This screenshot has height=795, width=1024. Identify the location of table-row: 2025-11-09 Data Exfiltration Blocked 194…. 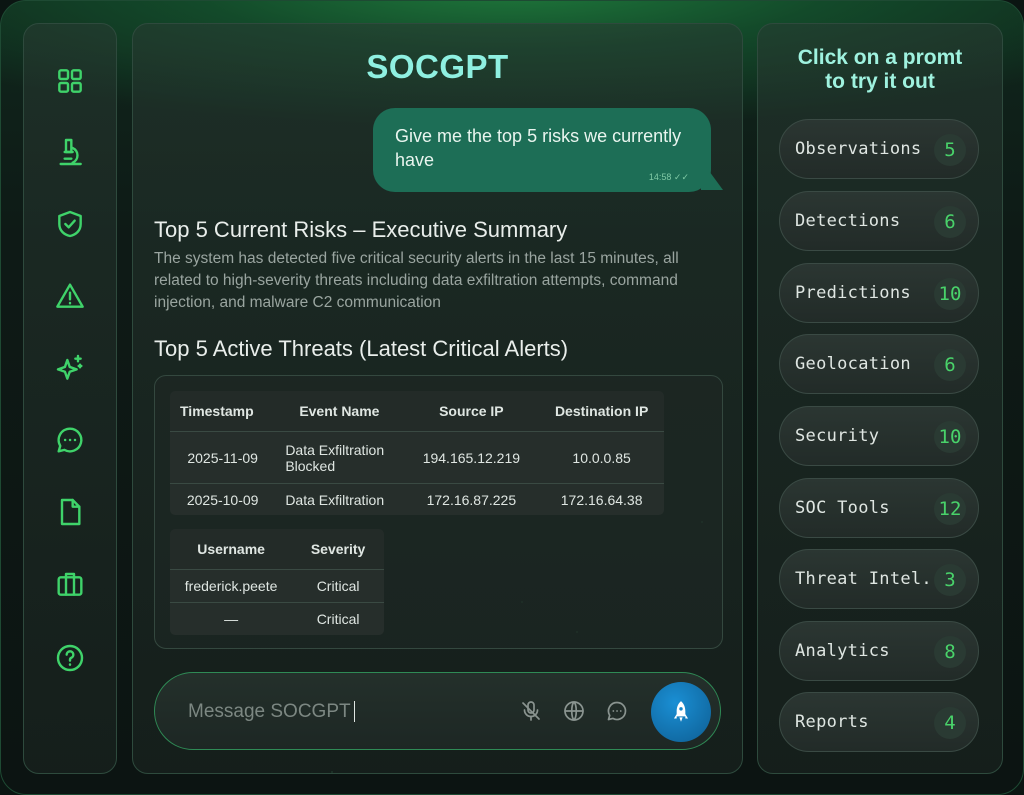
(417, 457).